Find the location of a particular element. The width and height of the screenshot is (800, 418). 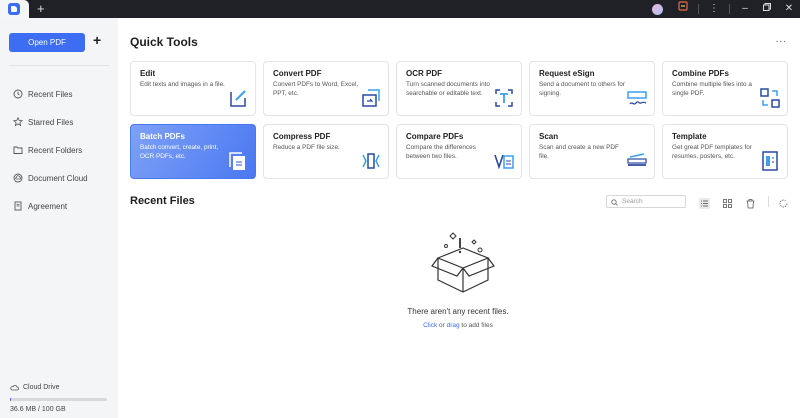

sidebar-item-label: Starred Files is located at coordinates (51, 122).